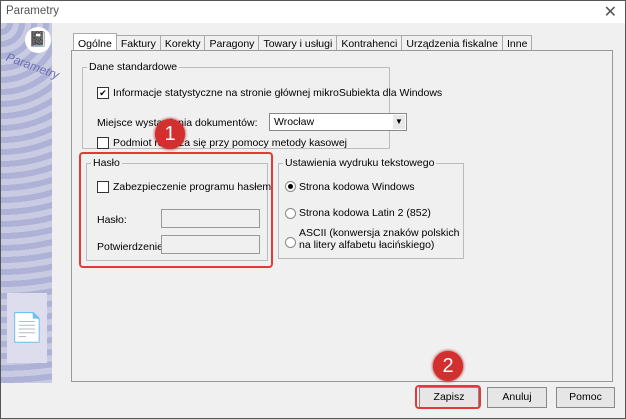  Describe the element at coordinates (38, 40) in the screenshot. I see `notebook-icon: 📓` at that location.